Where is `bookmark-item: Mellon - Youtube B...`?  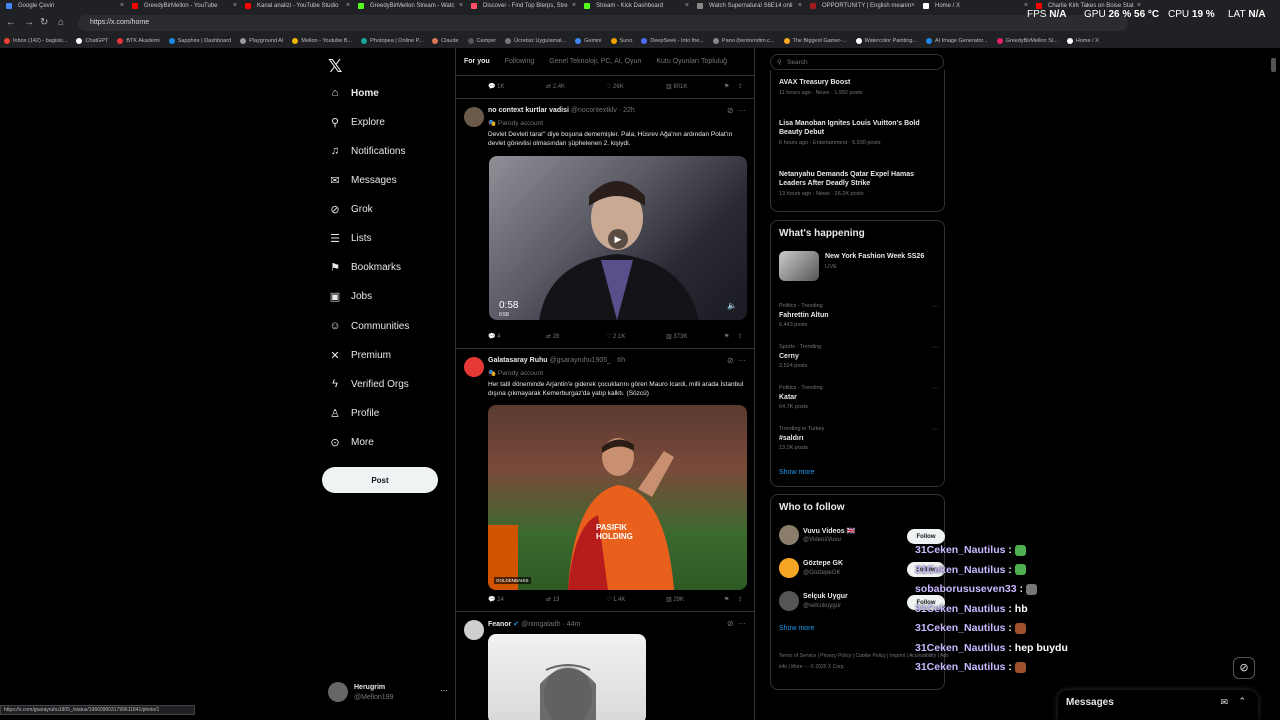 bookmark-item: Mellon - Youtube B... is located at coordinates (322, 41).